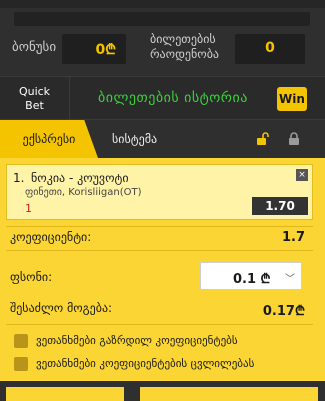 Image resolution: width=325 pixels, height=401 pixels. What do you see at coordinates (49, 139) in the screenshot?
I see `tab-express: ექსპრესი` at bounding box center [49, 139].